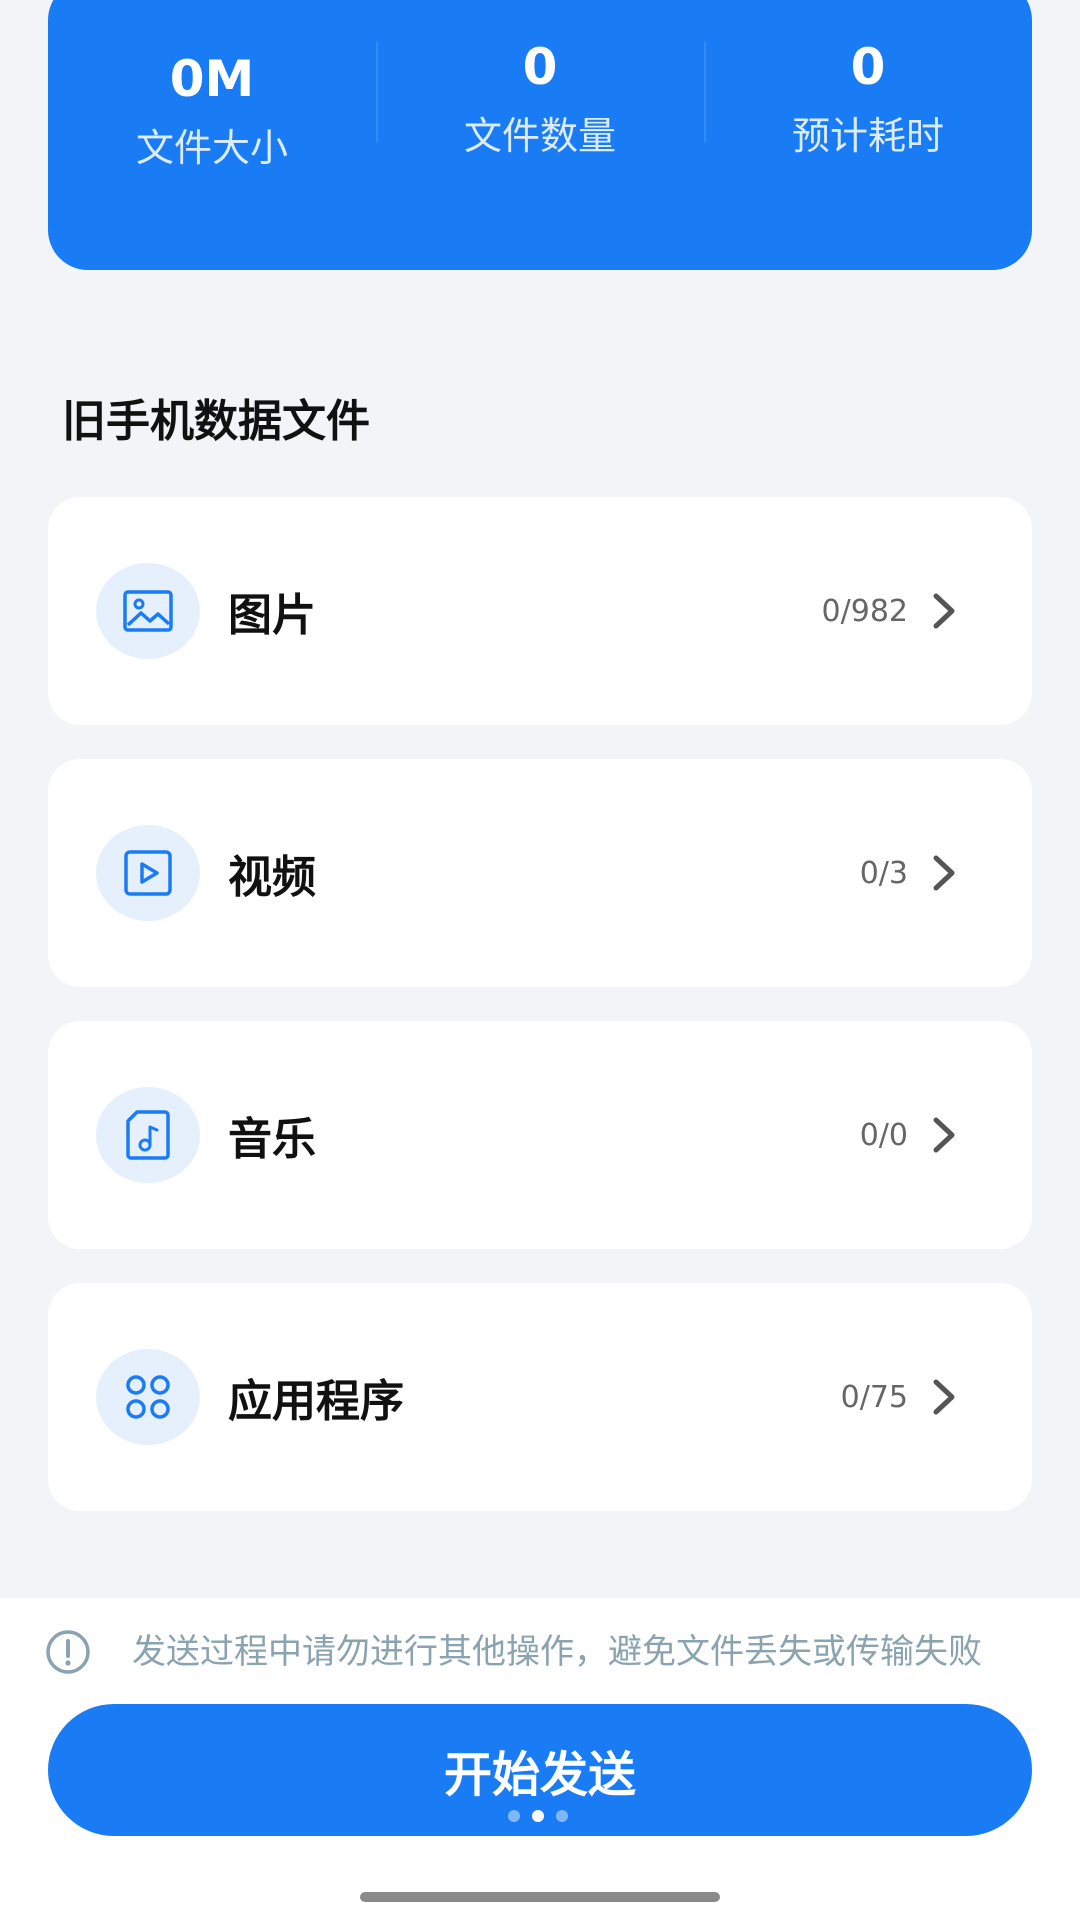 The image size is (1080, 1920). Describe the element at coordinates (211, 148) in the screenshot. I see `stat-label: 文件大小` at that location.